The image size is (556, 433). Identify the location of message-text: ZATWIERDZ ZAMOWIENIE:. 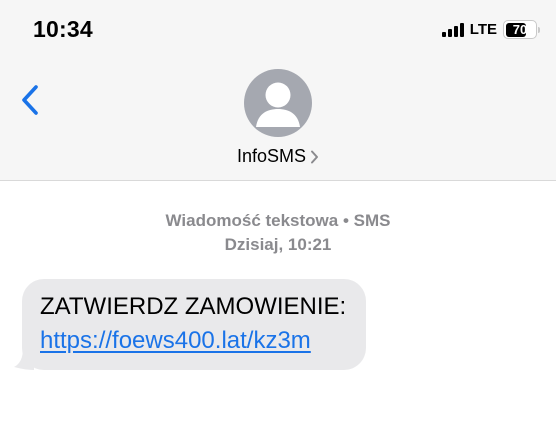
(193, 306).